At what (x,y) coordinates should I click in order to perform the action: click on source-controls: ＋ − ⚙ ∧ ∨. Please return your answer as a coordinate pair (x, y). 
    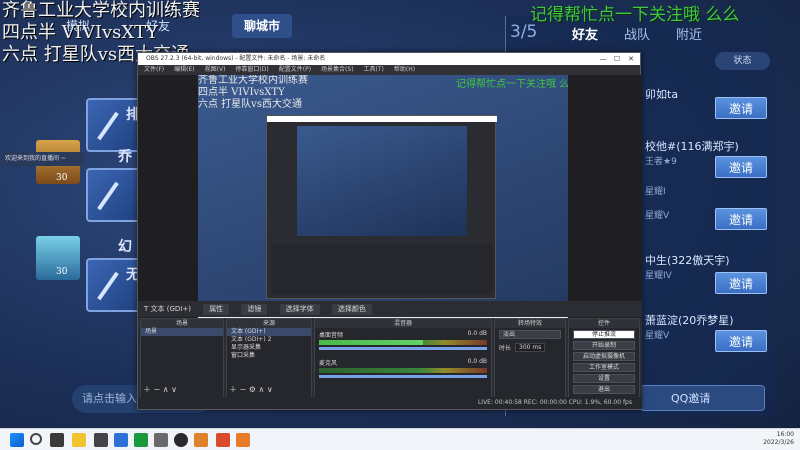
    Looking at the image, I should click on (251, 389).